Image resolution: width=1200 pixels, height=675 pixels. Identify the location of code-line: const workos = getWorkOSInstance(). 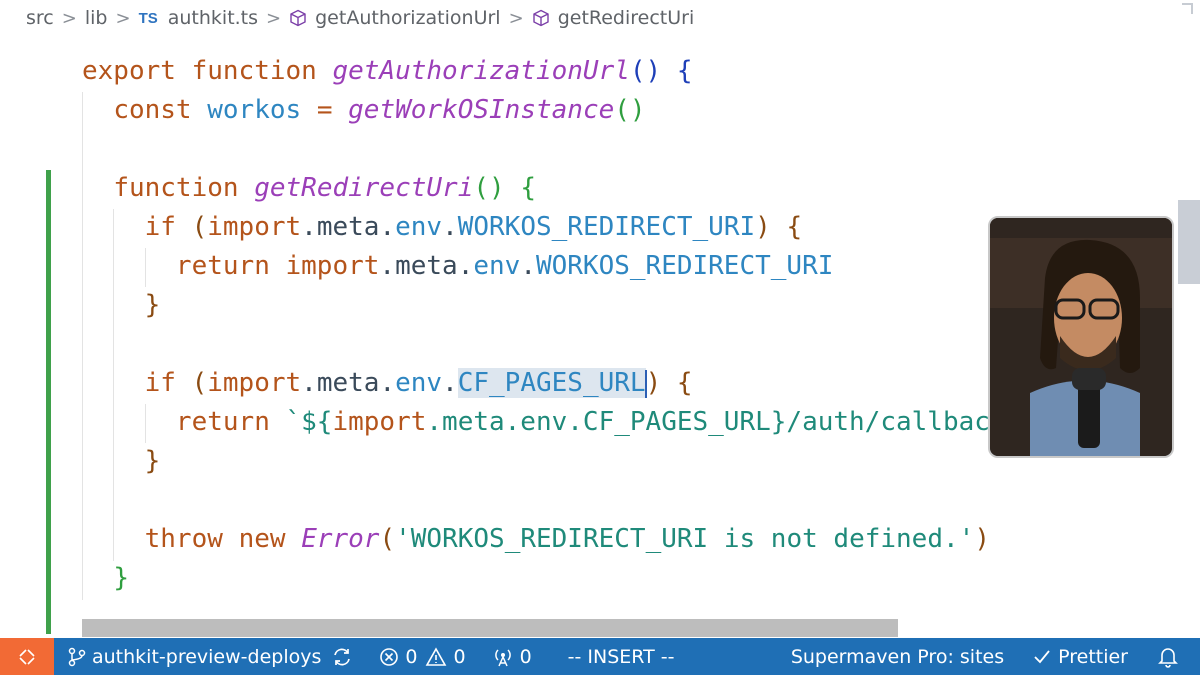
(363, 110).